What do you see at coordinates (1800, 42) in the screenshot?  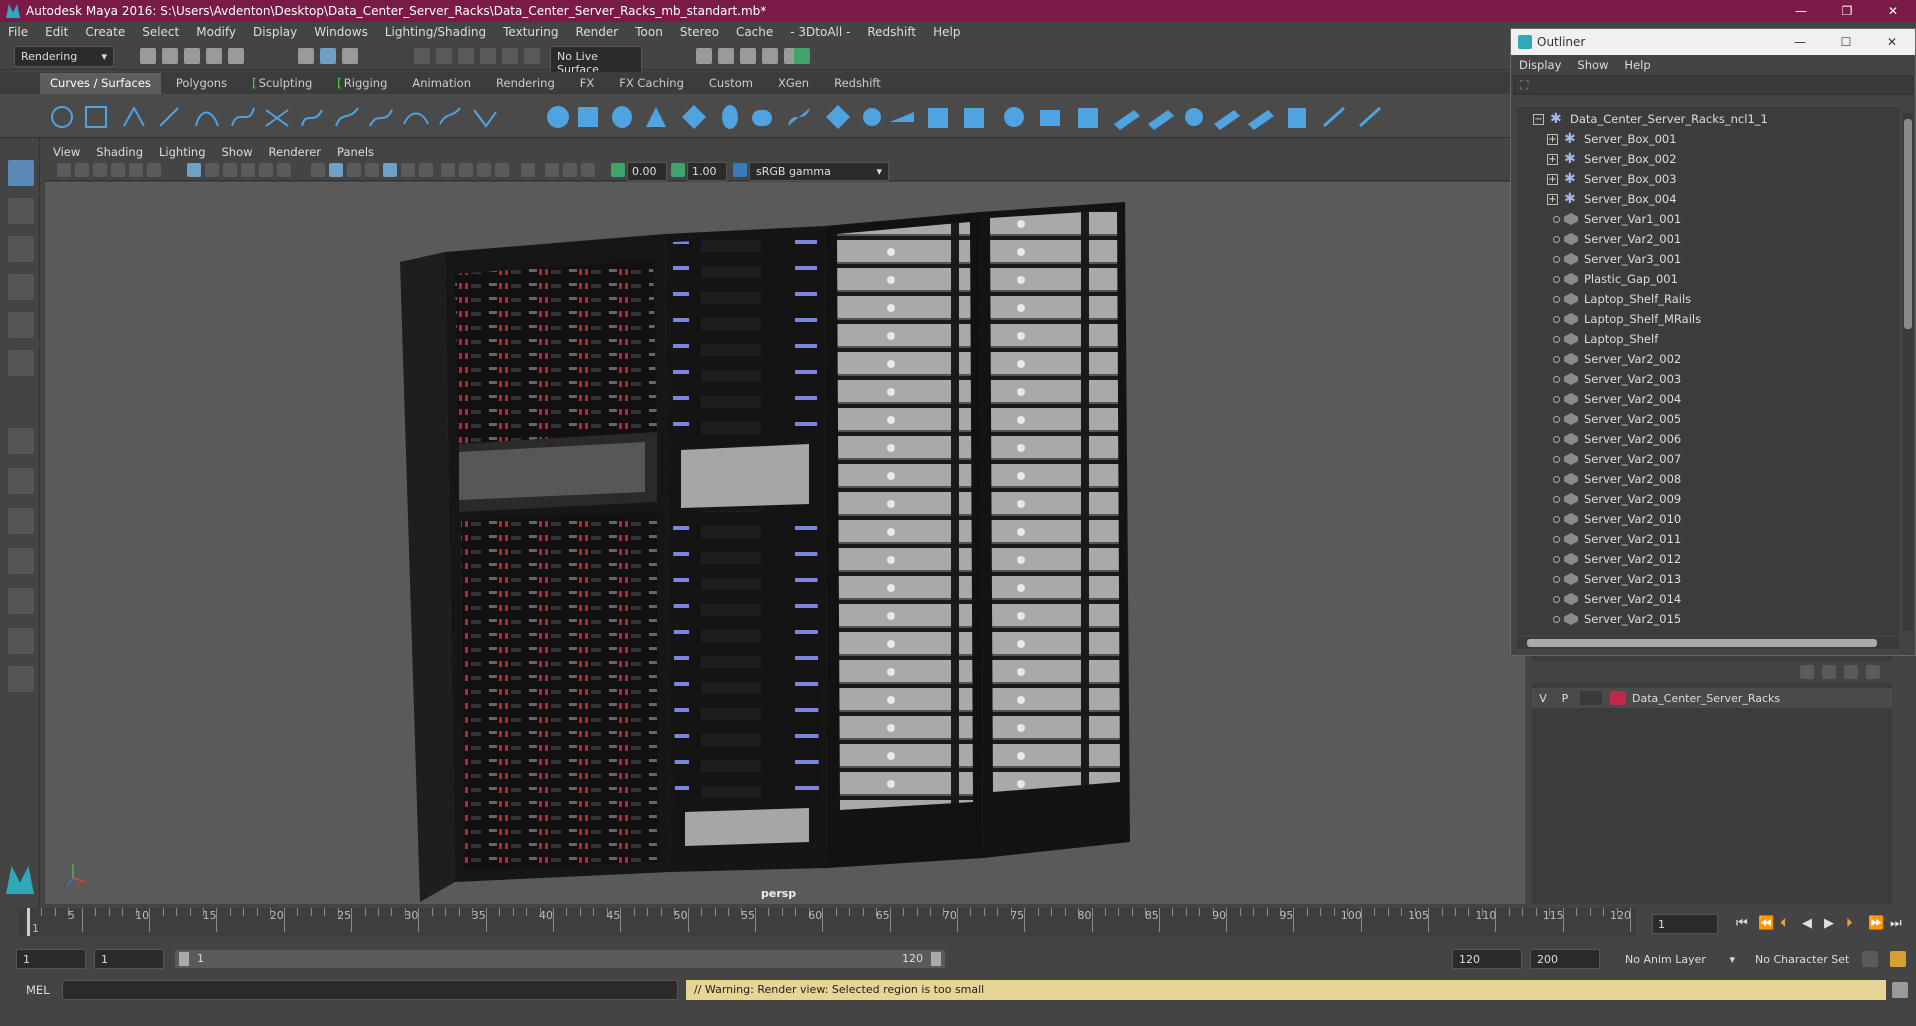 I see `outliner-minimize-button: —` at bounding box center [1800, 42].